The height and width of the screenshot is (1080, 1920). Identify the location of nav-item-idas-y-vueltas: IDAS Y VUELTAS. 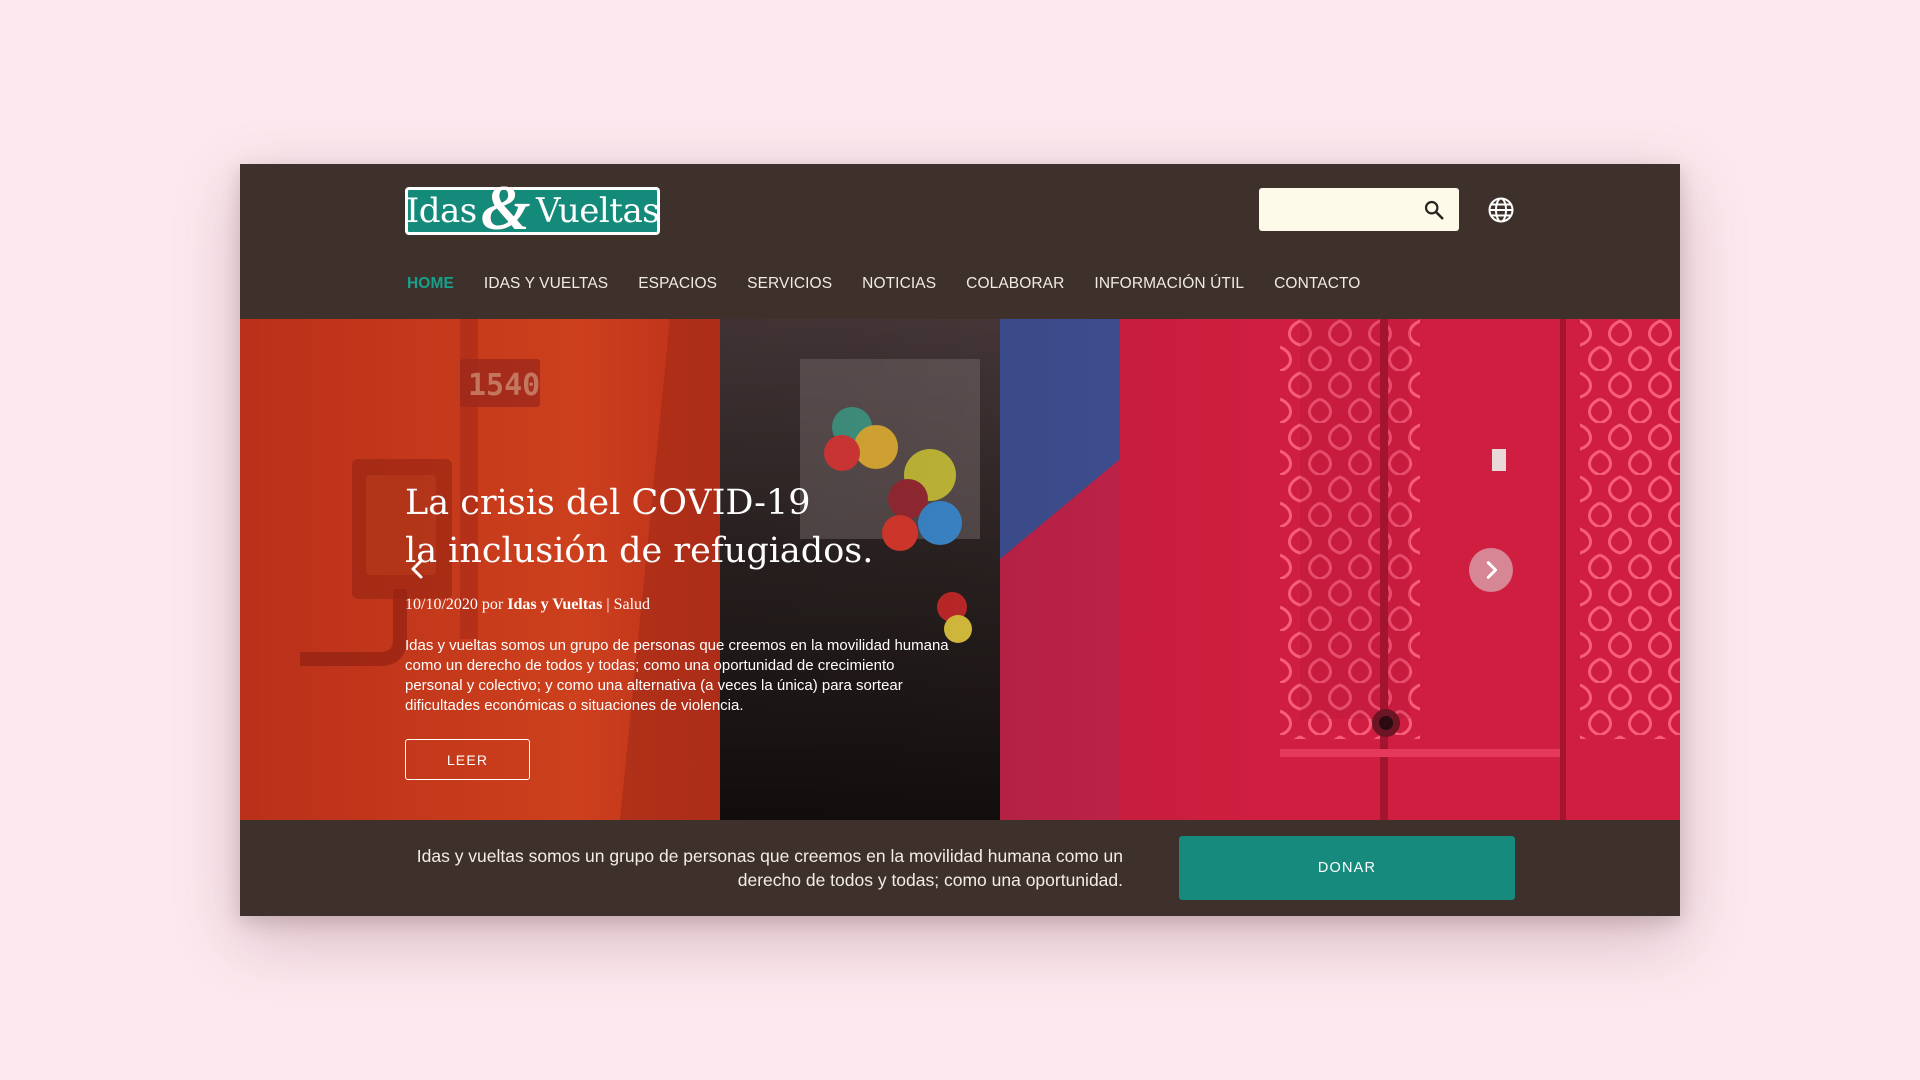
(546, 284).